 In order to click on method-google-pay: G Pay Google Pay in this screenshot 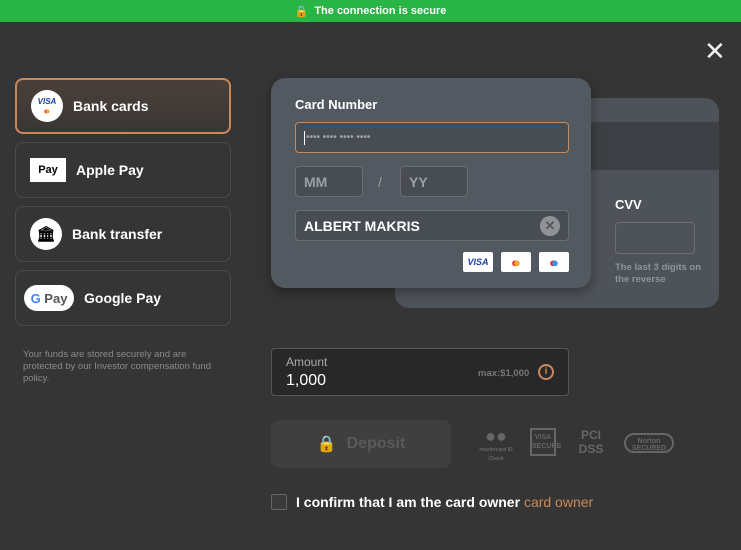, I will do `click(123, 298)`.